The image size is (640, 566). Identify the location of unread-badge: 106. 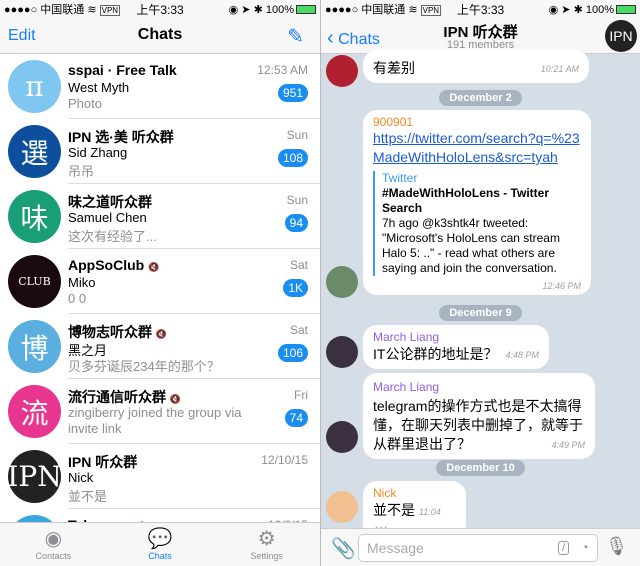
(292, 353).